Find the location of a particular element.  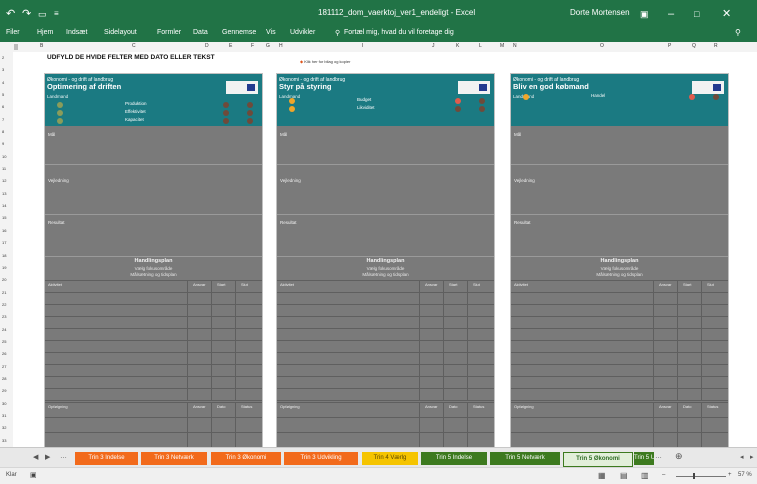

customize-qat-icon: ≡ is located at coordinates (56, 14).